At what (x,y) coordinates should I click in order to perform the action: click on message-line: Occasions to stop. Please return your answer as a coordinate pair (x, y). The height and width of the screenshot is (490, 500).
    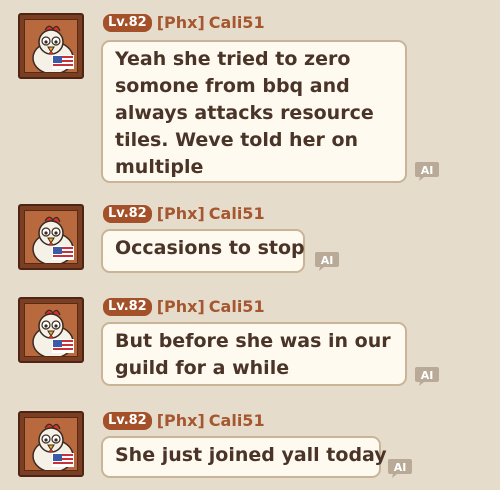
    Looking at the image, I should click on (210, 248).